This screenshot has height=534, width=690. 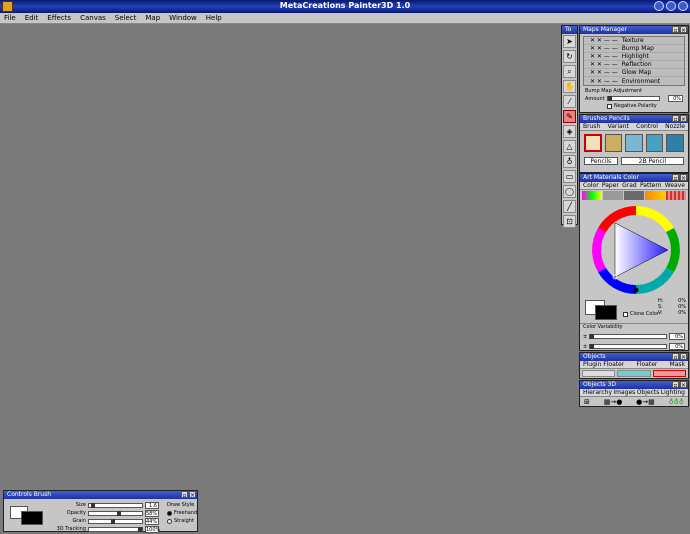 What do you see at coordinates (152, 529) in the screenshot?
I see `3d-tracking-value: 100%` at bounding box center [152, 529].